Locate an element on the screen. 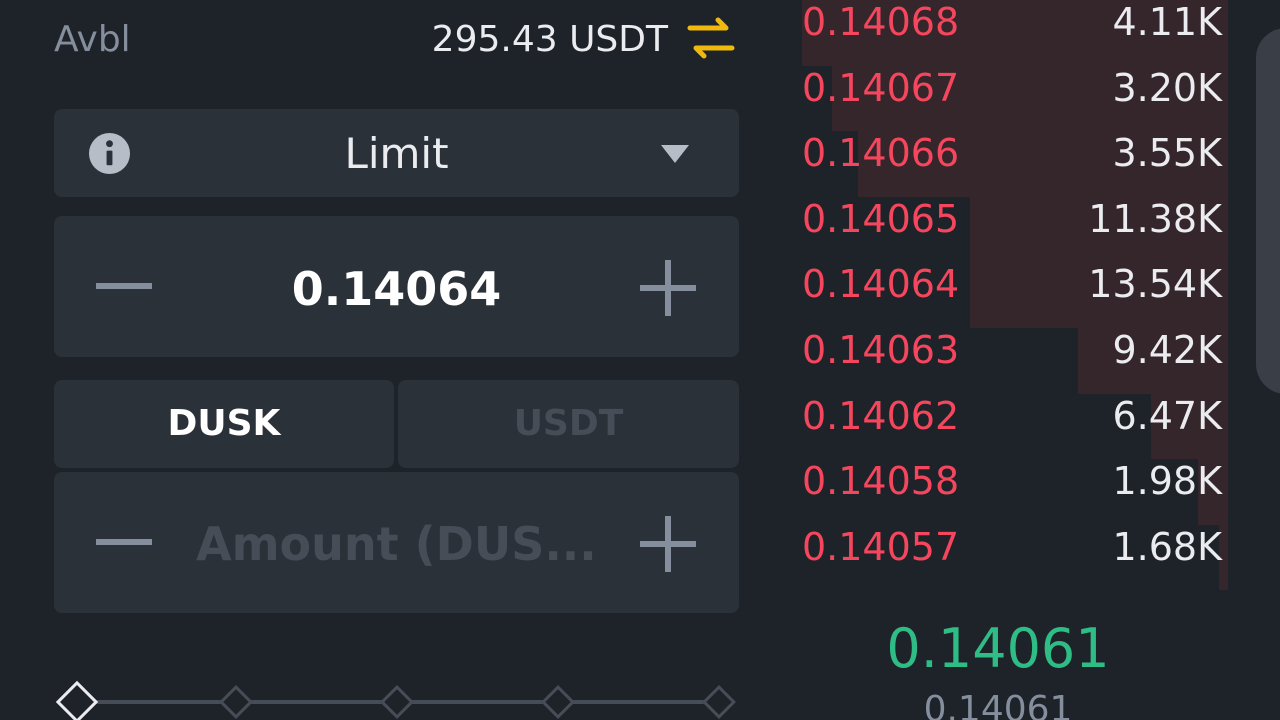 This screenshot has height=720, width=1280. amount-input is located at coordinates (398, 544).